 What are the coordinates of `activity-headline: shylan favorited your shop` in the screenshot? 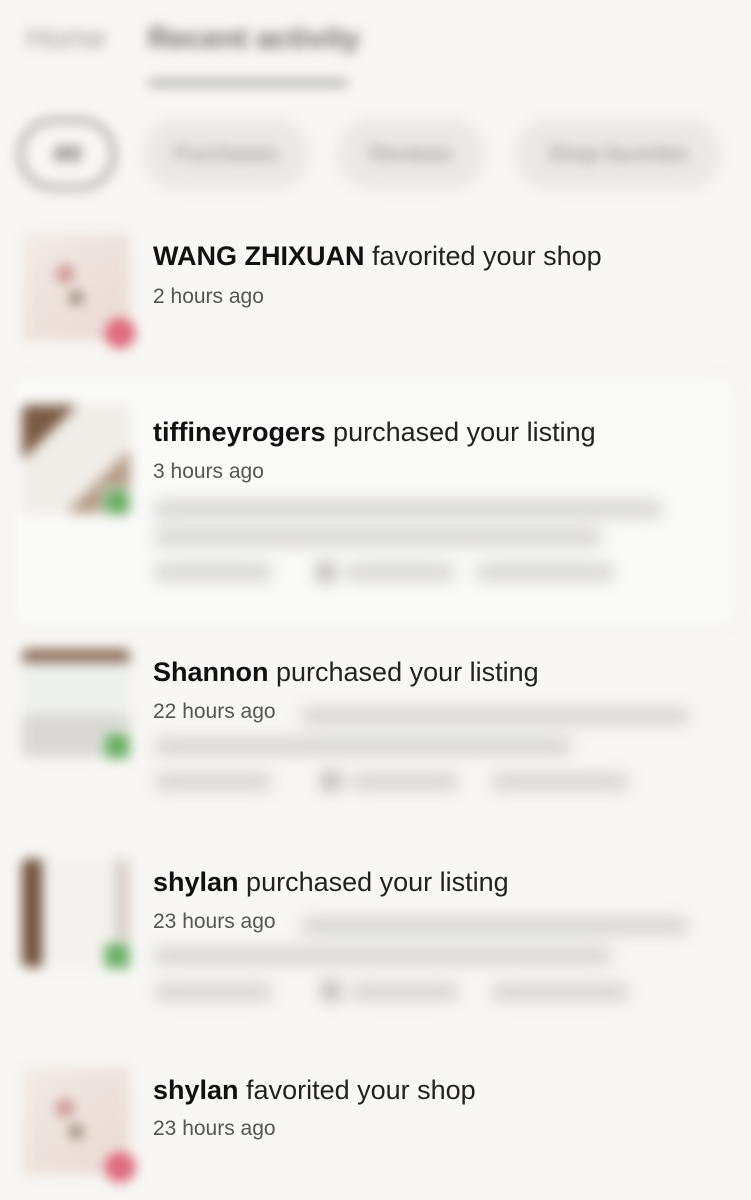 It's located at (314, 1090).